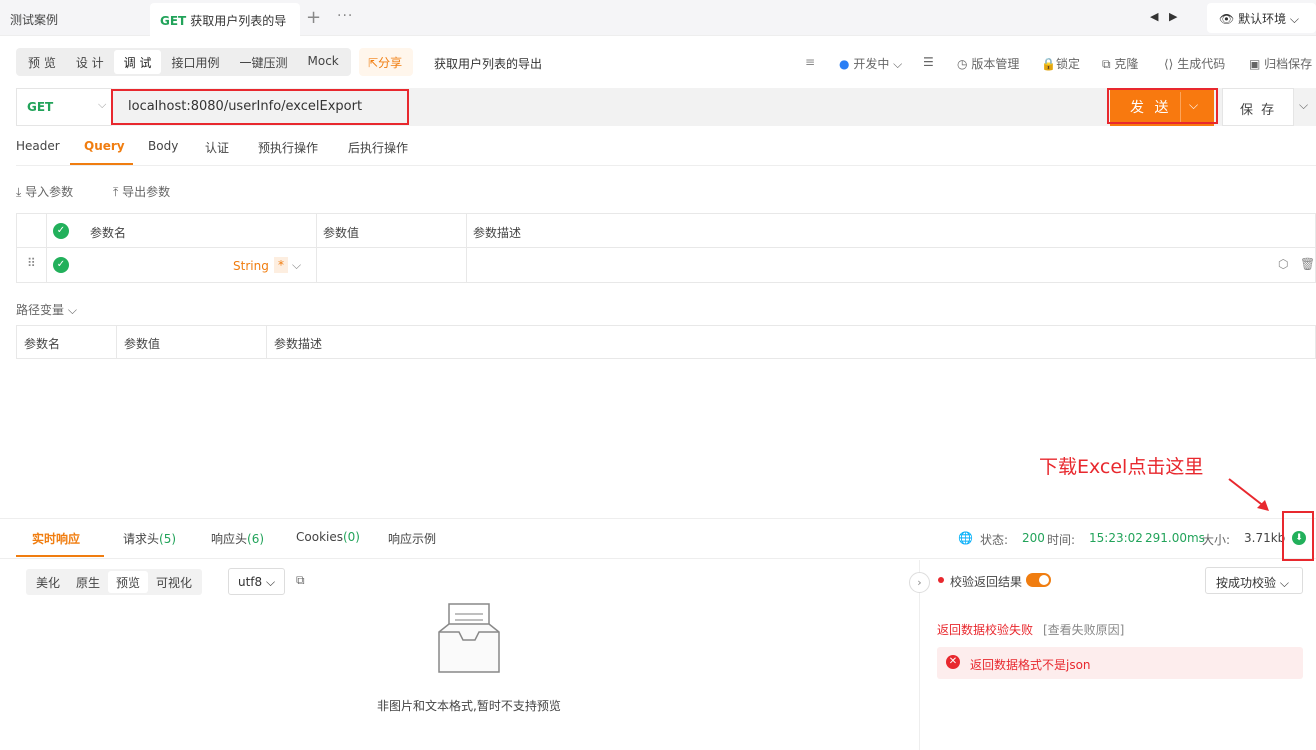  Describe the element at coordinates (985, 630) in the screenshot. I see `validation-fail-text: 返回数据校验失败` at that location.